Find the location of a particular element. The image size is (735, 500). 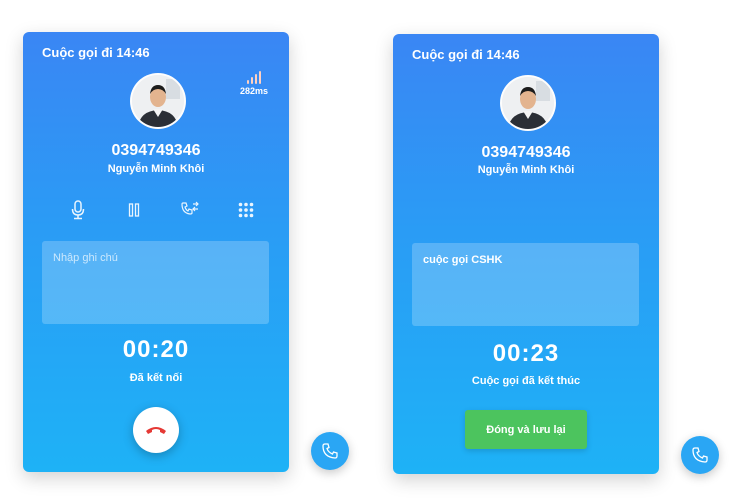

hangup-icon is located at coordinates (156, 430).